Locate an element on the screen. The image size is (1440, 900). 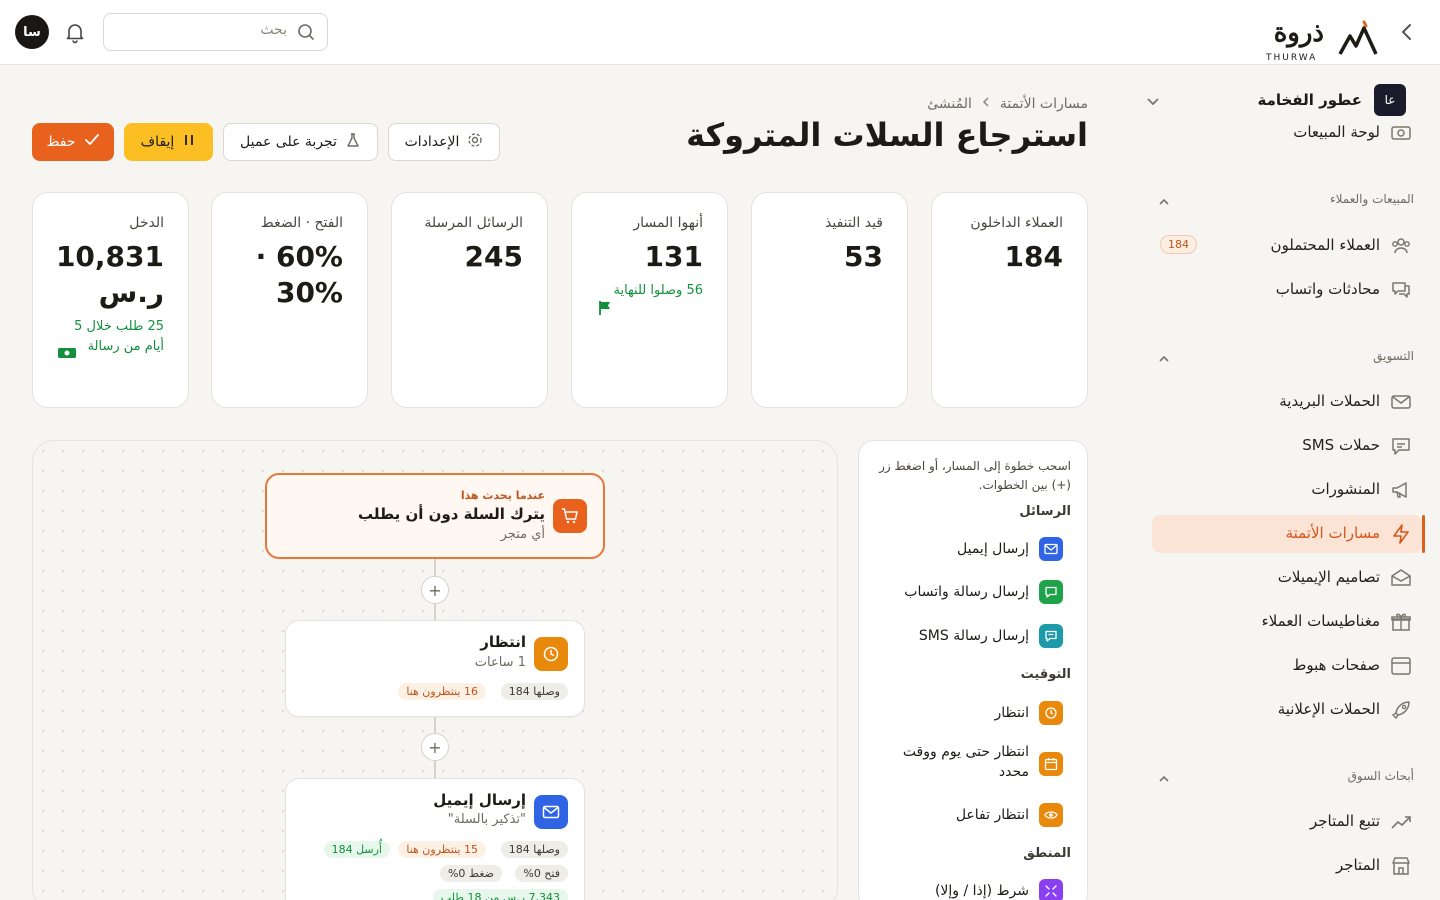
mail-open-icon is located at coordinates (1401, 578).